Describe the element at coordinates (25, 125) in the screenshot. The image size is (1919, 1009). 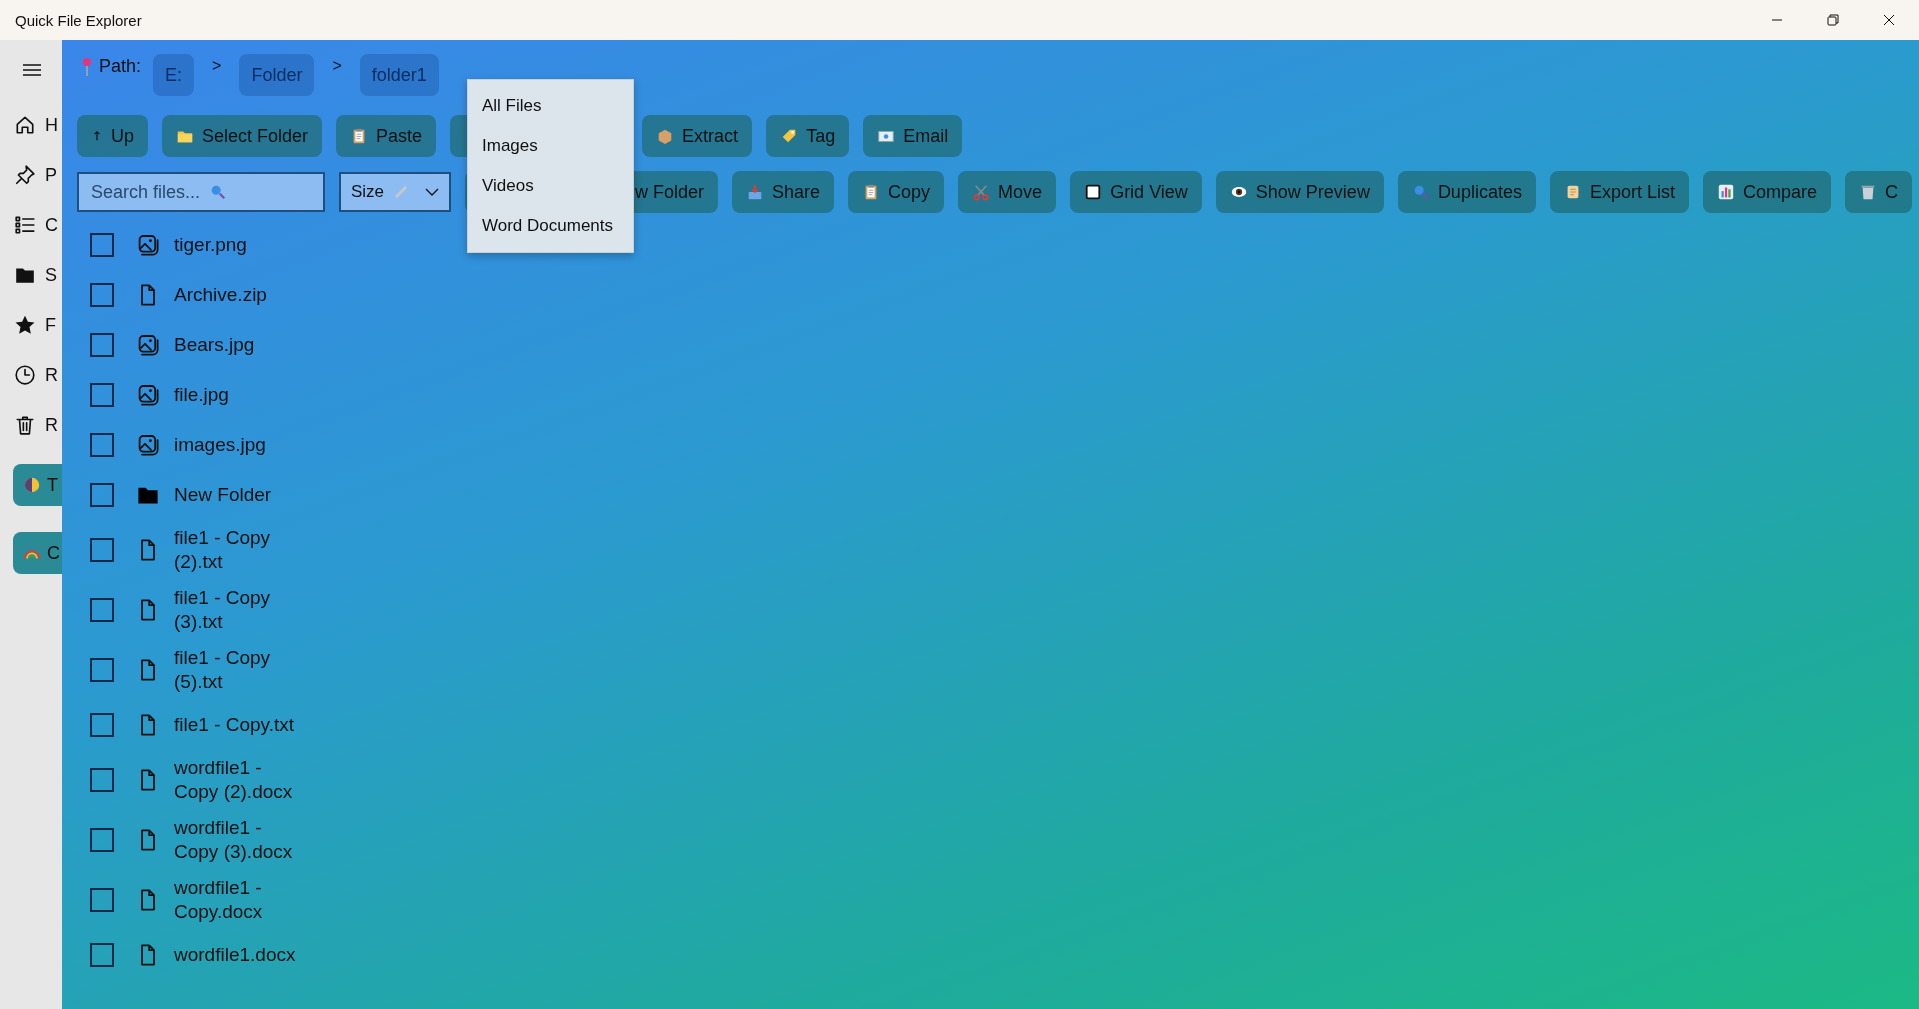
I see `home-icon` at that location.